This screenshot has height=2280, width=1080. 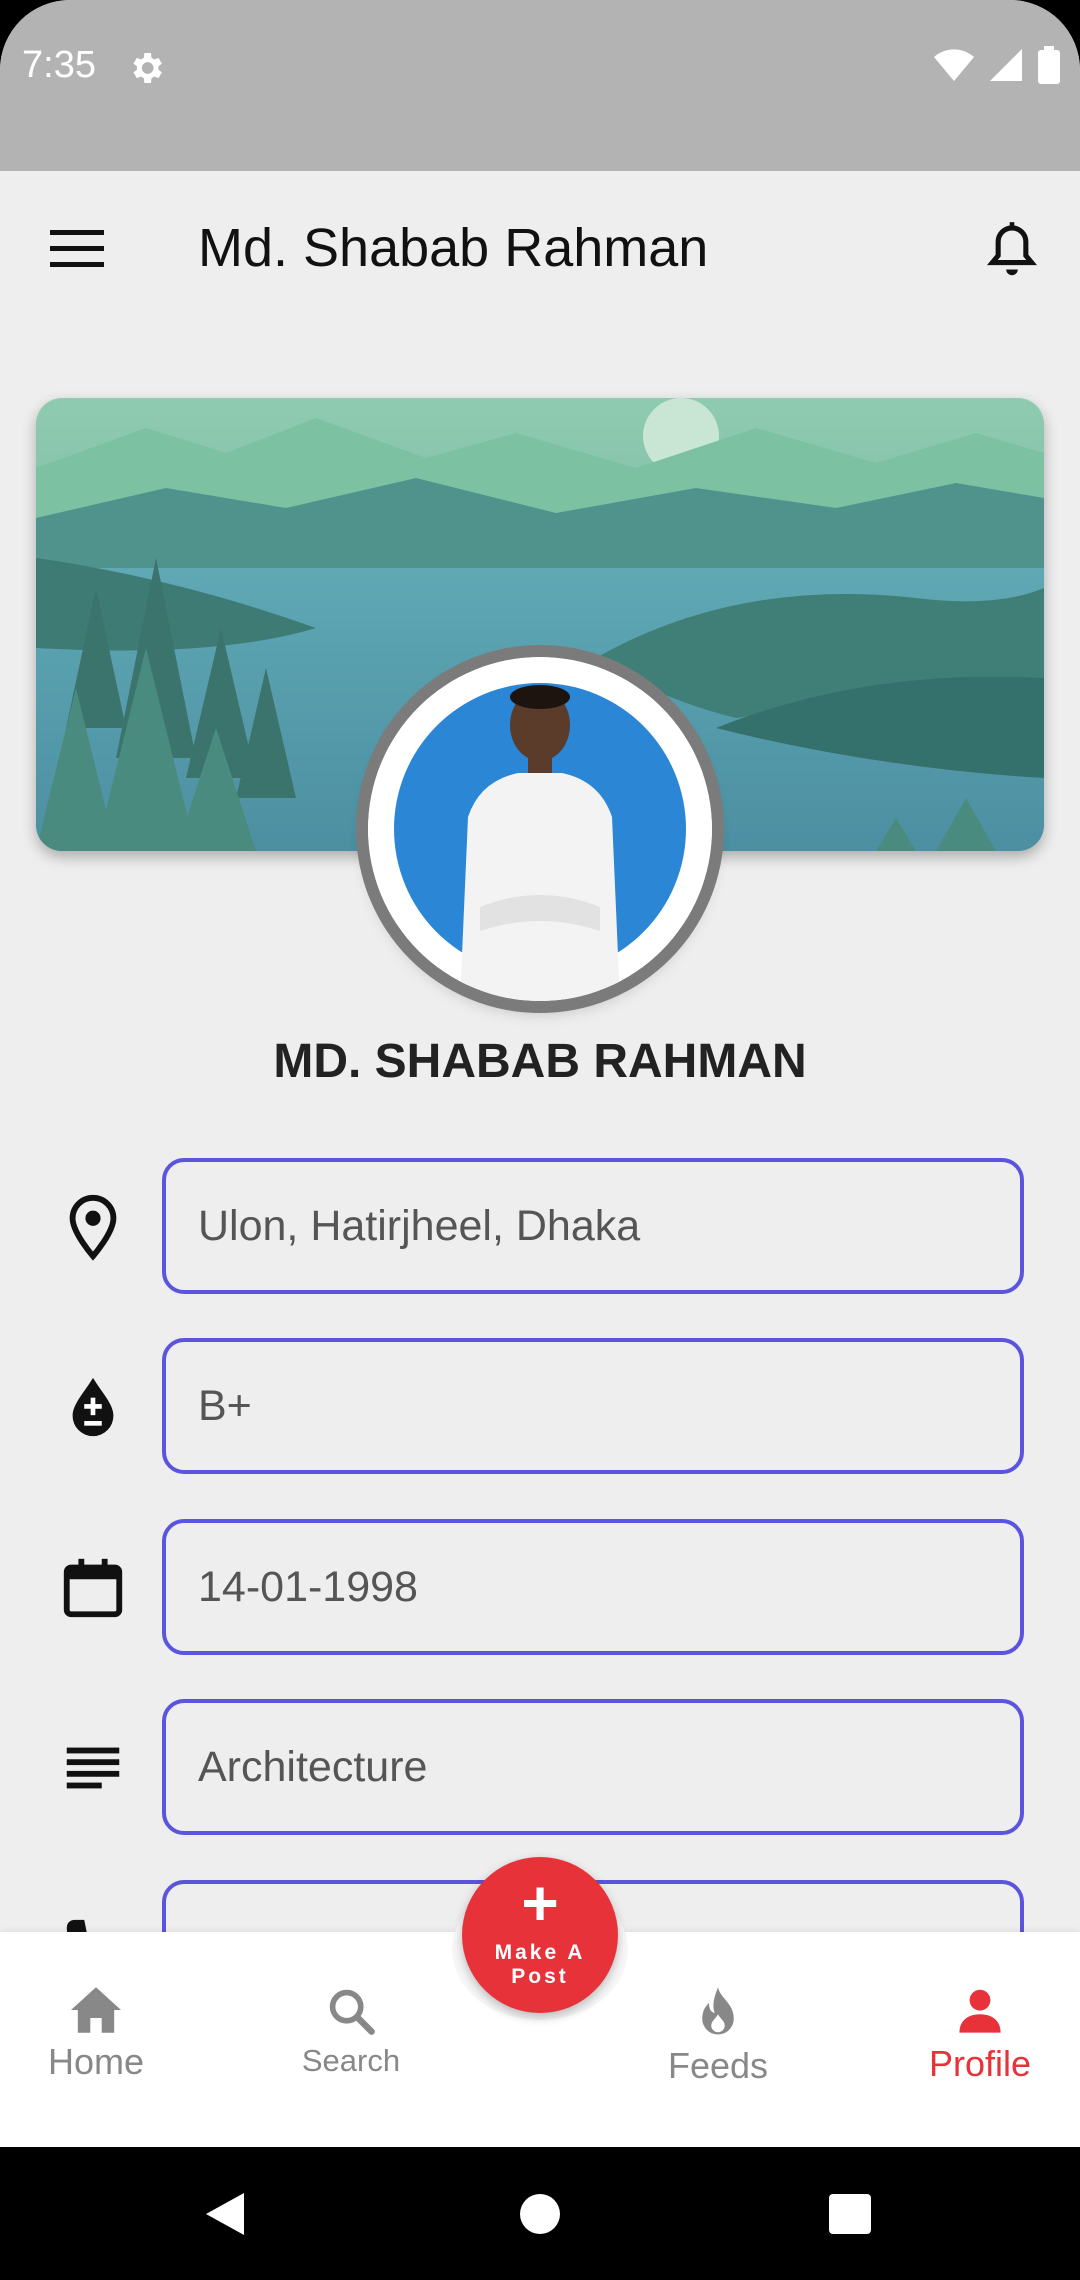 I want to click on blood-drop-icon, so click(x=93, y=1407).